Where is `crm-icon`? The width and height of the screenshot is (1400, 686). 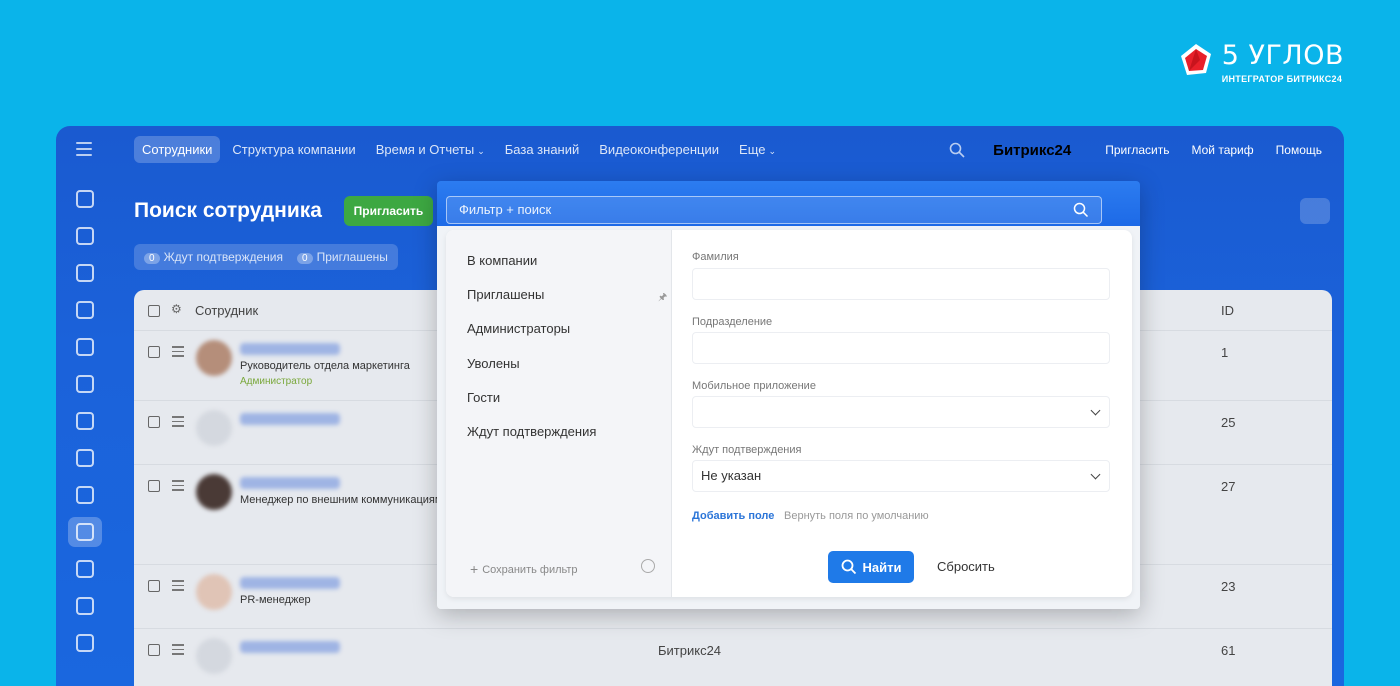
crm-icon is located at coordinates (85, 273).